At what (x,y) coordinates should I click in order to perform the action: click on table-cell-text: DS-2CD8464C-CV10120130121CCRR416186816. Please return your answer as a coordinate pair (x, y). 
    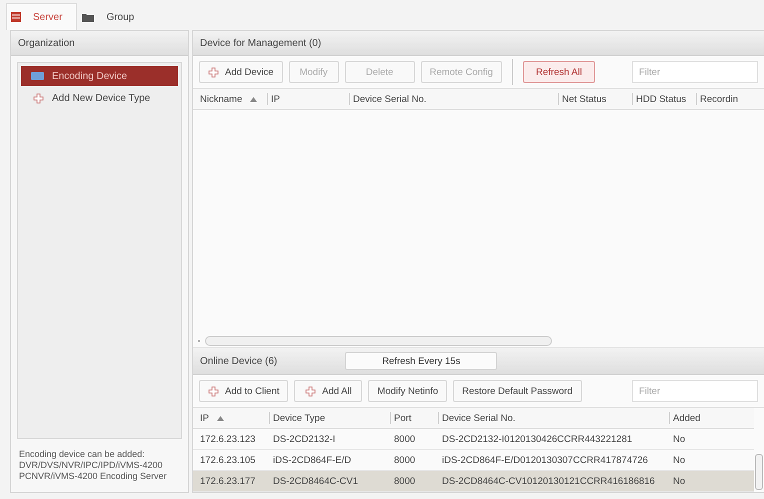
    Looking at the image, I should click on (548, 481).